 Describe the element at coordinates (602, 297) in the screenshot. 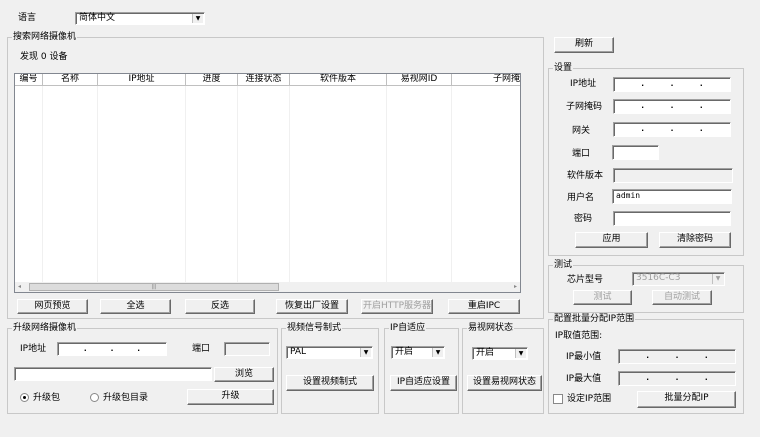

I see `test-button: 测试` at that location.